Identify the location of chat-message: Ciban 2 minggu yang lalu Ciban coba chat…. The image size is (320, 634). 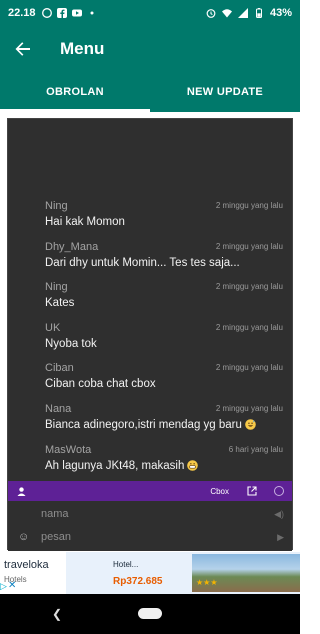
(150, 377).